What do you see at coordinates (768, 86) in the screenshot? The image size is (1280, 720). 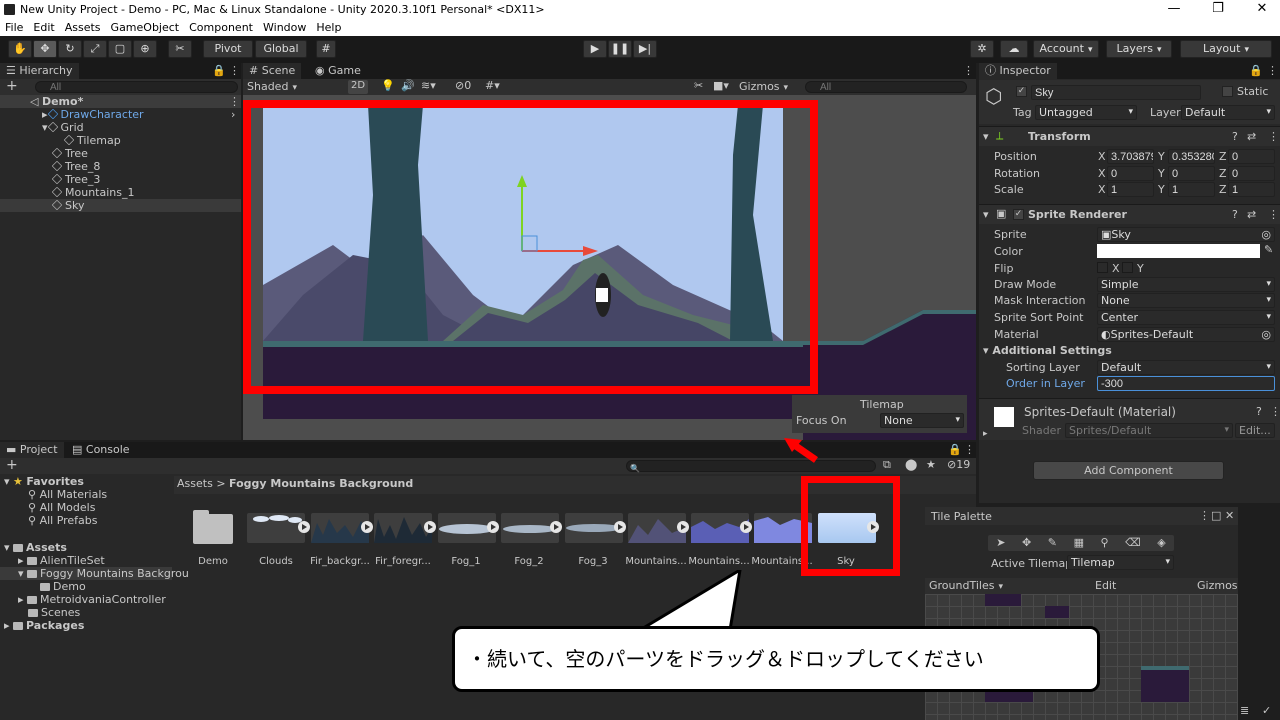 I see `gizmos-dropdown: Gizmos` at bounding box center [768, 86].